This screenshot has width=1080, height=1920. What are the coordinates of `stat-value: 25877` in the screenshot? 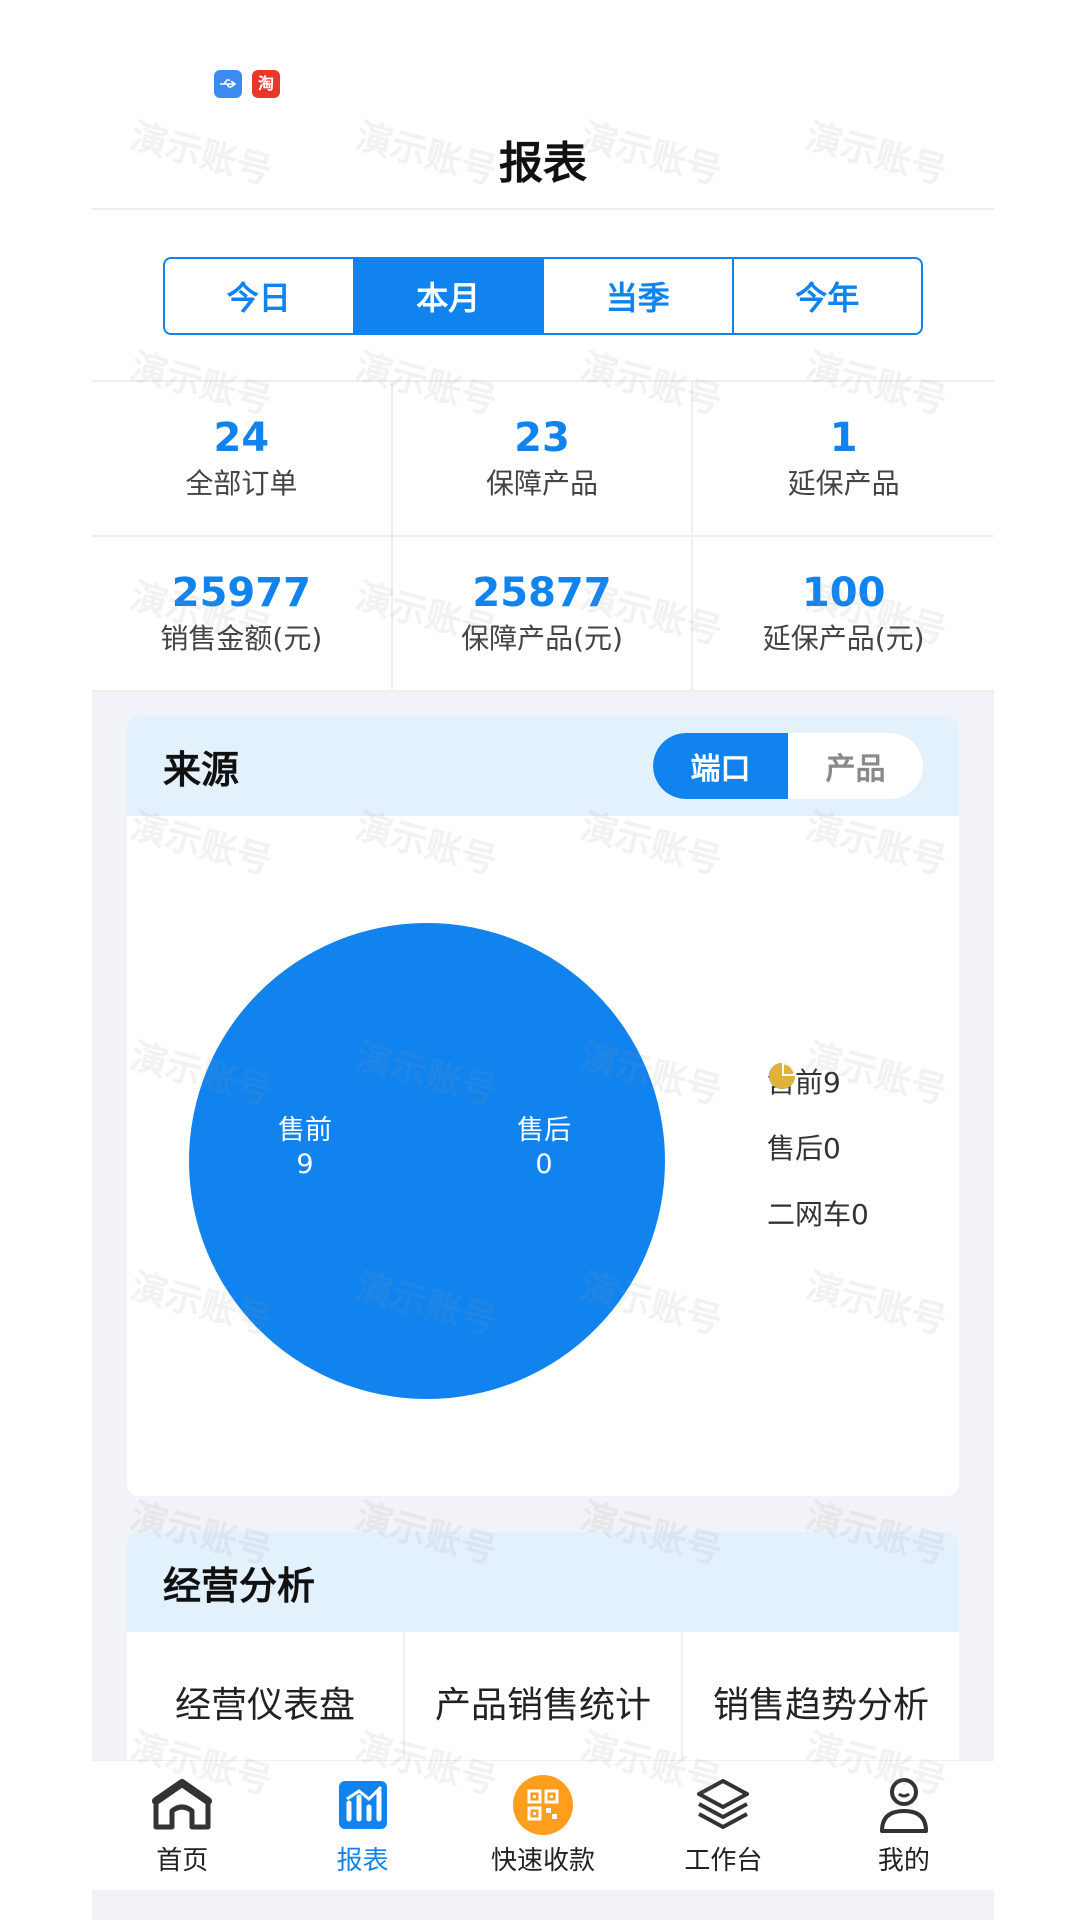 It's located at (542, 592).